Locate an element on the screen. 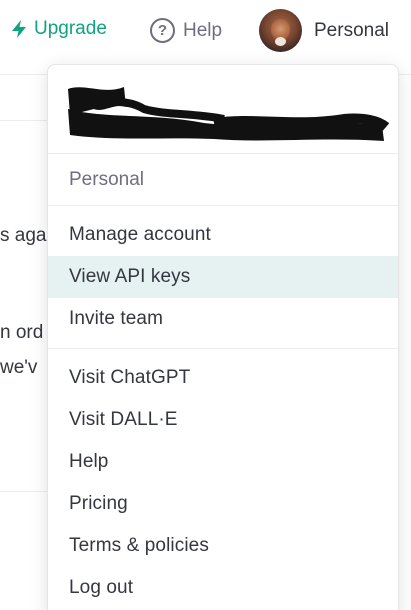 This screenshot has width=411, height=610. account-menu-button: Personal is located at coordinates (324, 30).